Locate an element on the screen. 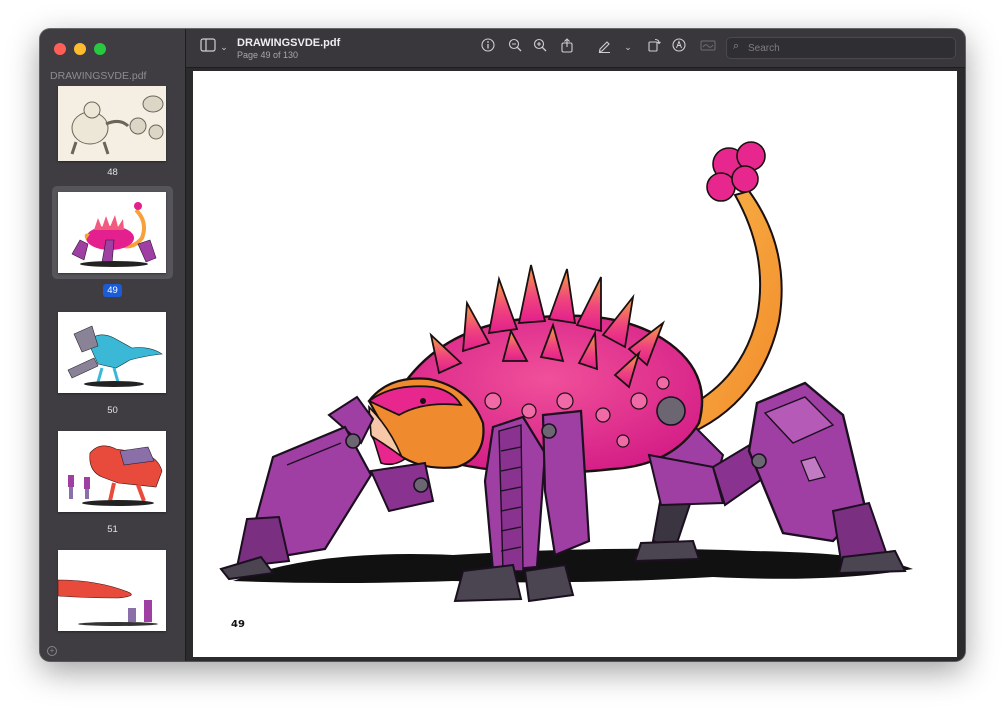 Image resolution: width=1005 pixels, height=716 pixels. thumbnail-label: 48 is located at coordinates (112, 172).